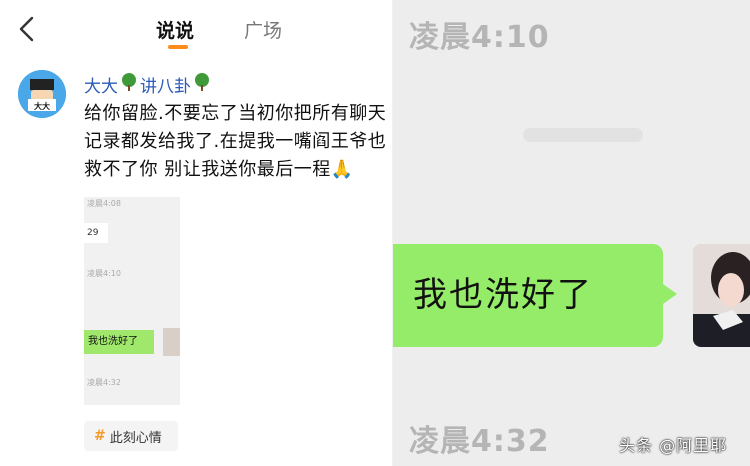 The width and height of the screenshot is (750, 466). What do you see at coordinates (119, 342) in the screenshot?
I see `thumb-green-bubble: 我也洗好了` at bounding box center [119, 342].